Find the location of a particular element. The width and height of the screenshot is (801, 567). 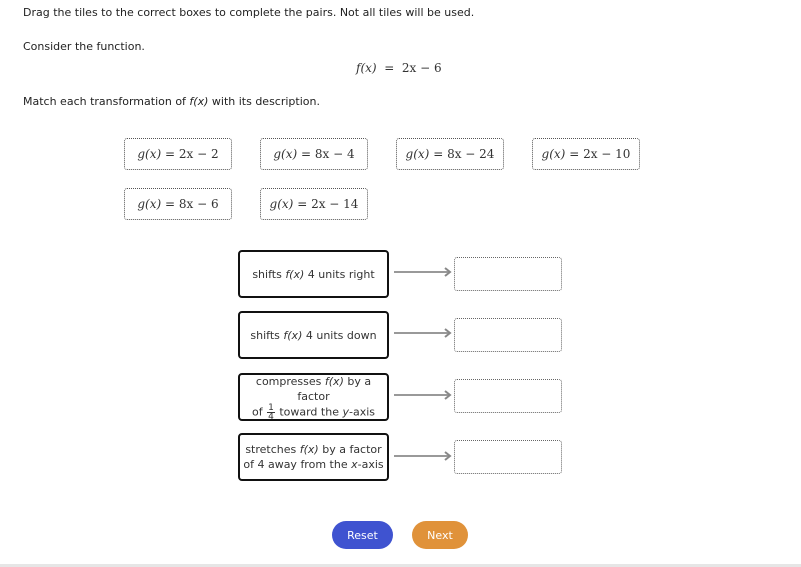

tile-rhs: 8x − 24 is located at coordinates (471, 154).